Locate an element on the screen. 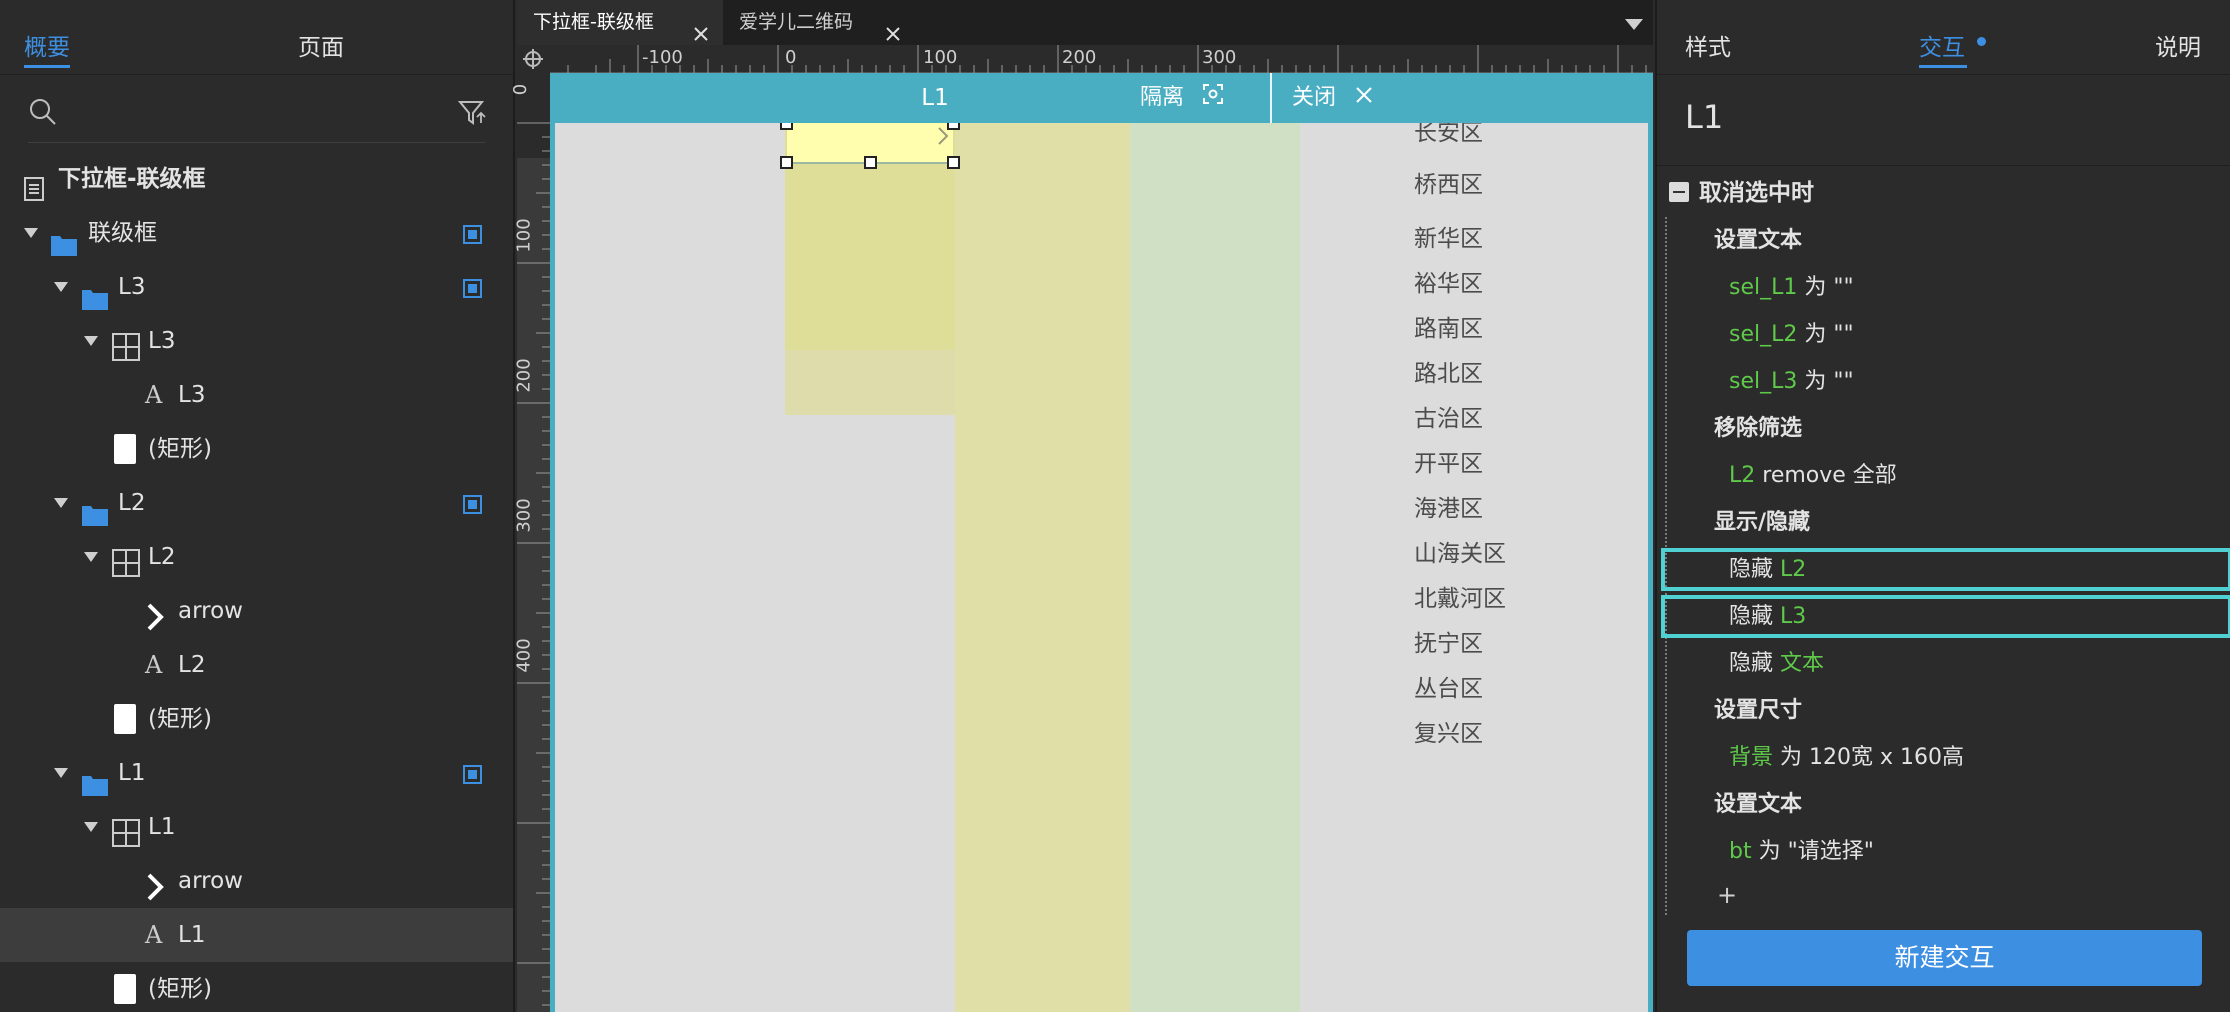 This screenshot has width=2230, height=1012. action-target-highlighted: 隐藏 L3 is located at coordinates (1944, 616).